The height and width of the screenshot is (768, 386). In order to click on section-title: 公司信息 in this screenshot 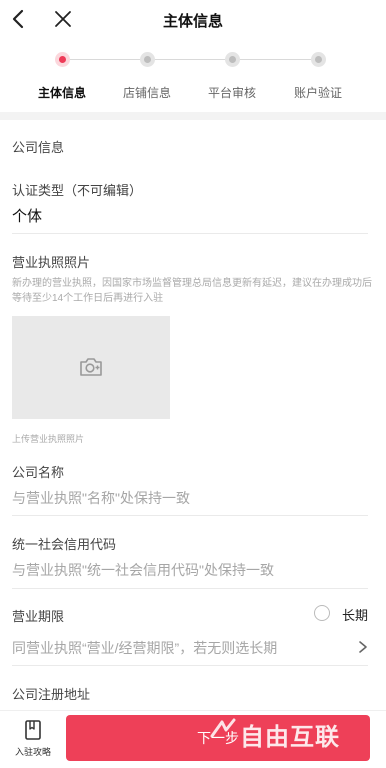, I will do `click(38, 147)`.